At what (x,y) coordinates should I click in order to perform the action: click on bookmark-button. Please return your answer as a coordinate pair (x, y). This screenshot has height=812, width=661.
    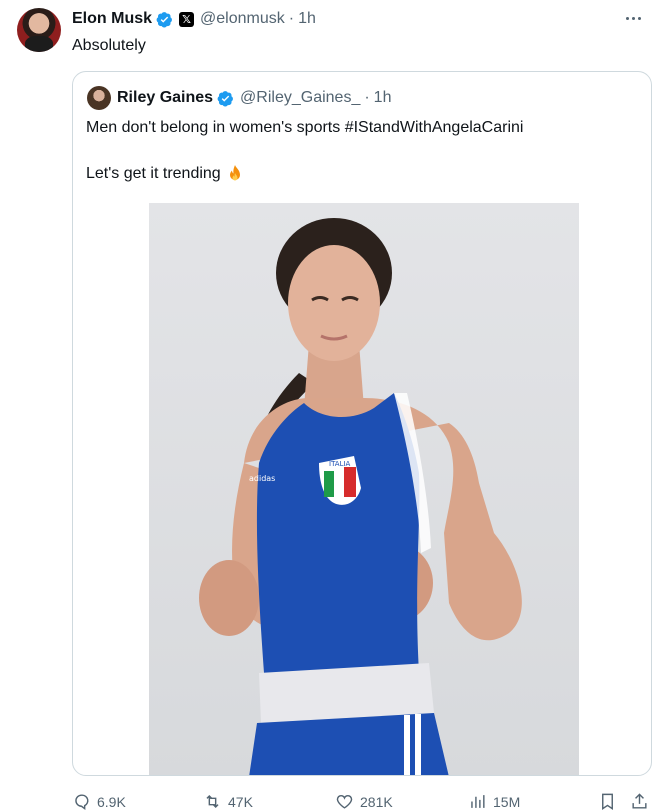
    Looking at the image, I should click on (607, 801).